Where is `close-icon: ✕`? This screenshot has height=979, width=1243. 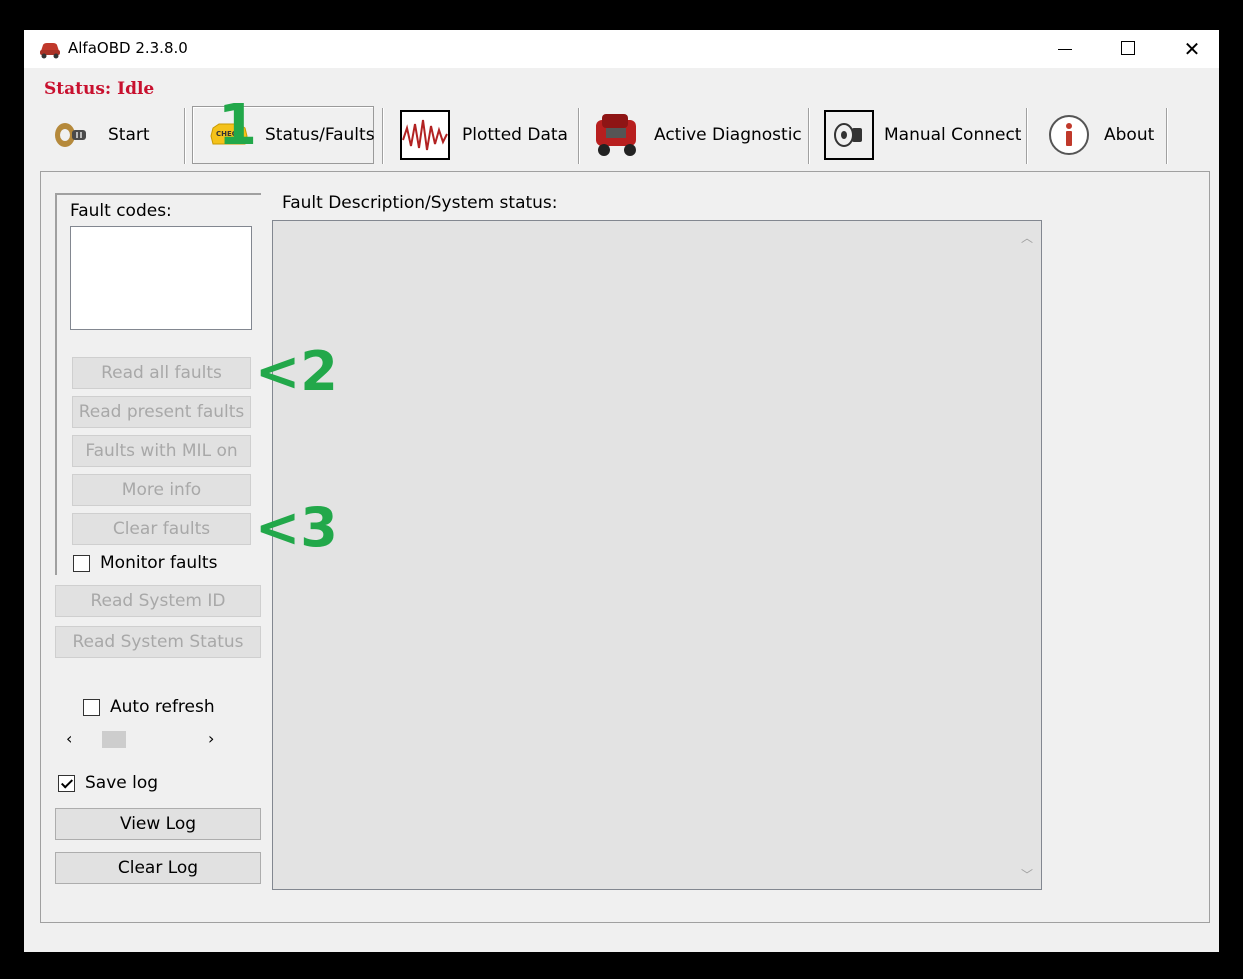 close-icon: ✕ is located at coordinates (1192, 49).